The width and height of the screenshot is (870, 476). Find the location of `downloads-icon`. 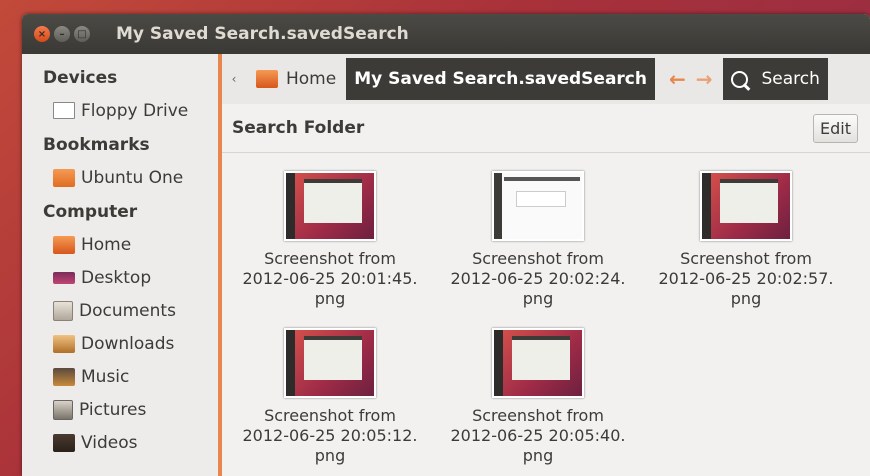

downloads-icon is located at coordinates (64, 343).